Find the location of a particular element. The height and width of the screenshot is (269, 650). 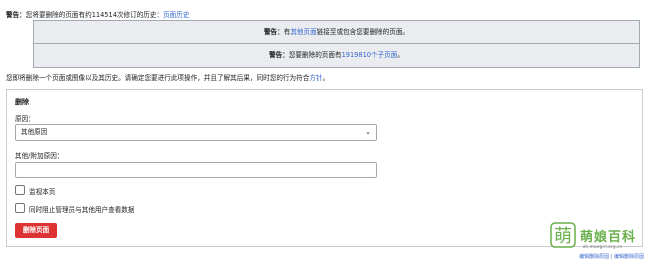

links-warning-prefix: 警告： is located at coordinates (273, 32).